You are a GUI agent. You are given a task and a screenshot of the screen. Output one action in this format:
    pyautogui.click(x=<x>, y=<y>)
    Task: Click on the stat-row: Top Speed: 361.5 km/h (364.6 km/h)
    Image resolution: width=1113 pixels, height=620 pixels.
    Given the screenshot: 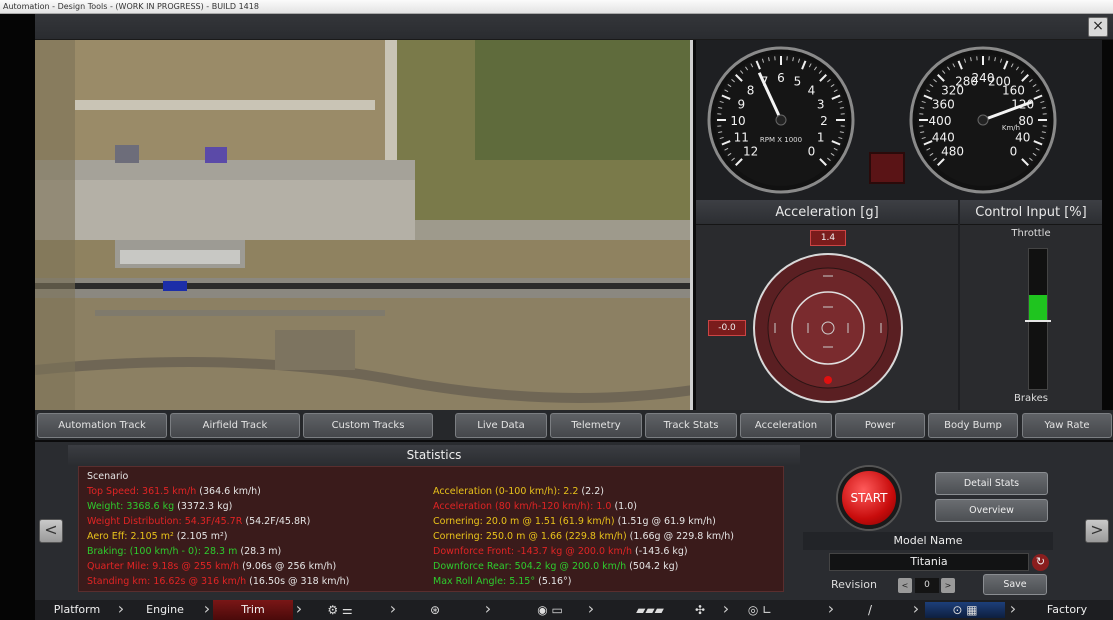 What is the action you would take?
    pyautogui.click(x=174, y=491)
    